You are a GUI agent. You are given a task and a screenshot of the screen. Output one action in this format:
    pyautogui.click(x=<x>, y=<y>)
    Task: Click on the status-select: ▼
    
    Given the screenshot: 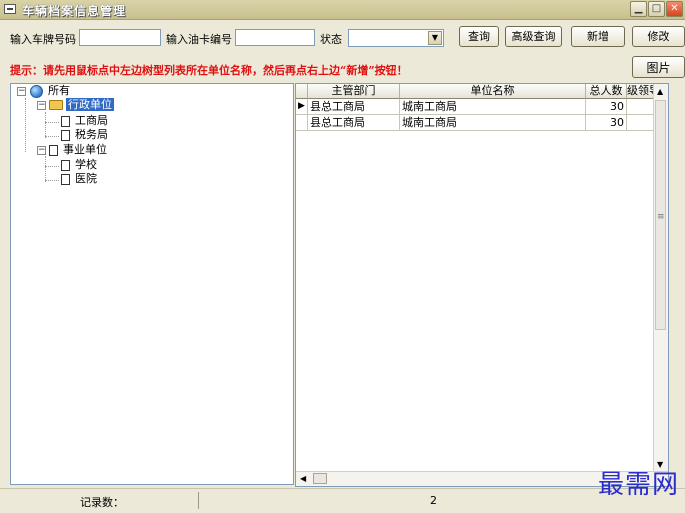 What is the action you would take?
    pyautogui.click(x=396, y=38)
    